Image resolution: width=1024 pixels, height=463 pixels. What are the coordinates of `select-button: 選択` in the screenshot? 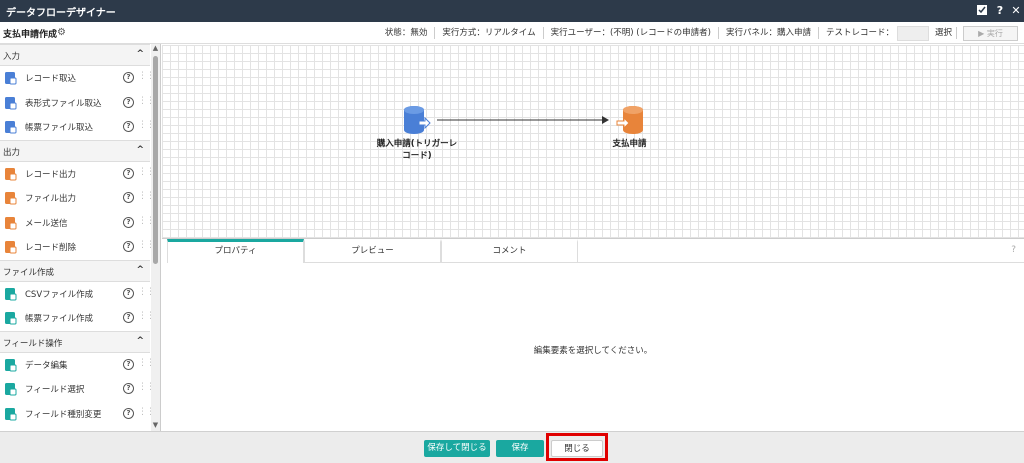 It's located at (944, 33).